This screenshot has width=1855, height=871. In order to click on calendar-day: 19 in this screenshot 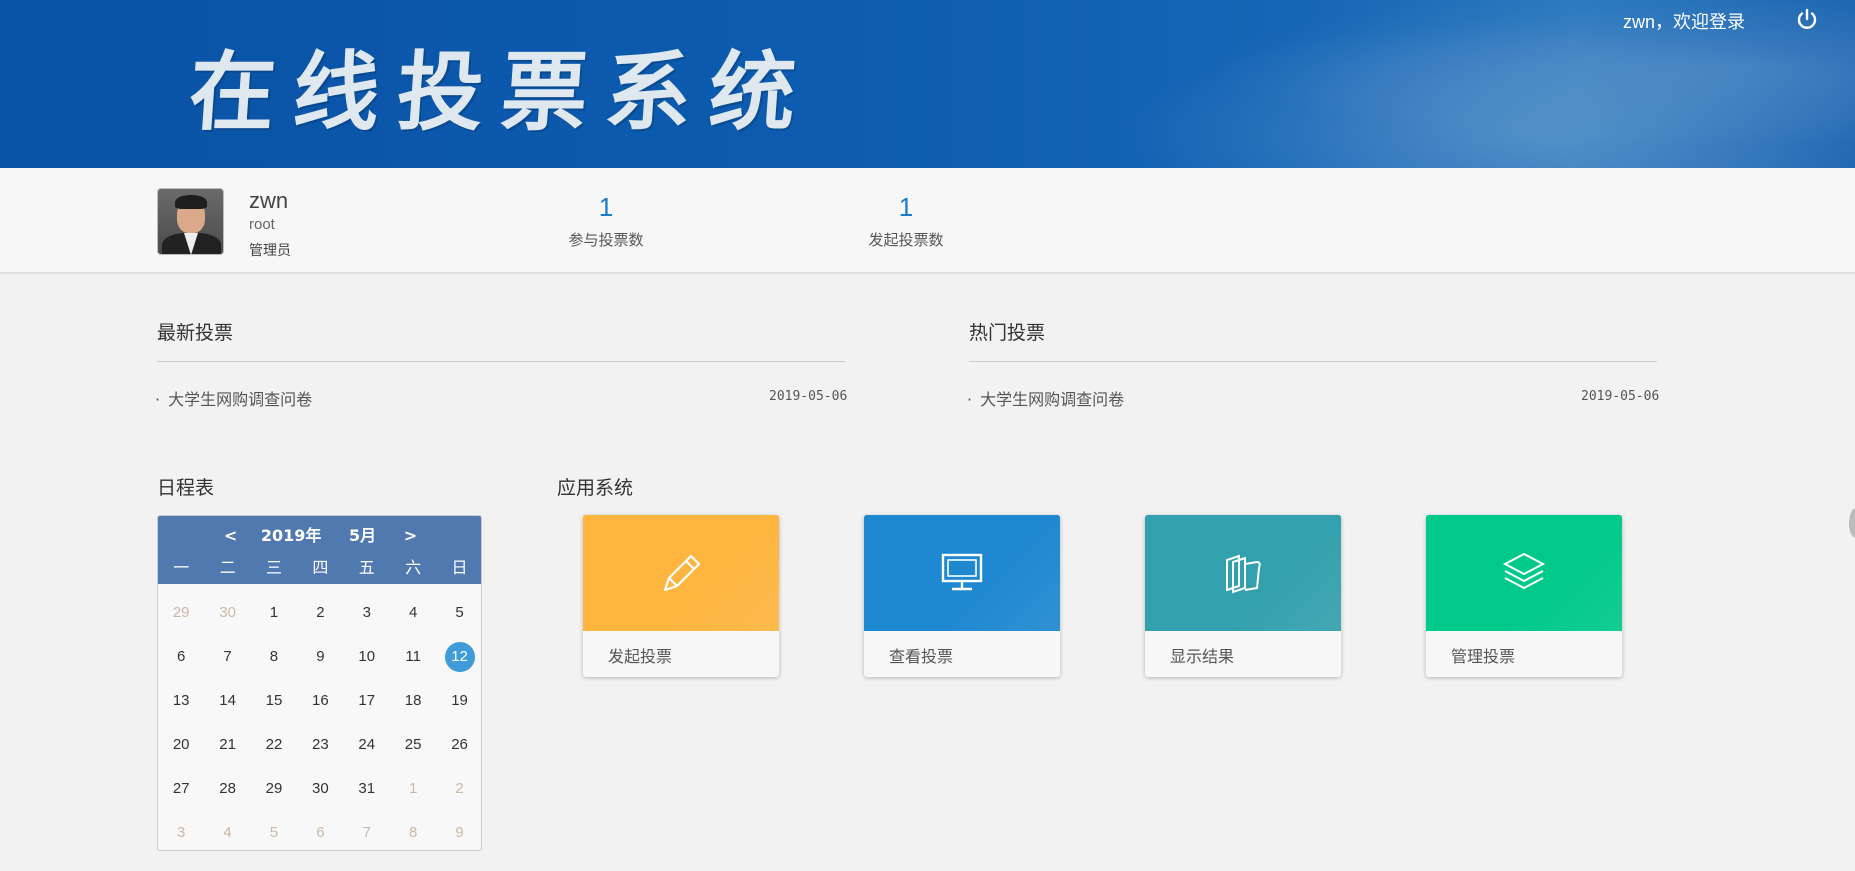, I will do `click(458, 708)`.